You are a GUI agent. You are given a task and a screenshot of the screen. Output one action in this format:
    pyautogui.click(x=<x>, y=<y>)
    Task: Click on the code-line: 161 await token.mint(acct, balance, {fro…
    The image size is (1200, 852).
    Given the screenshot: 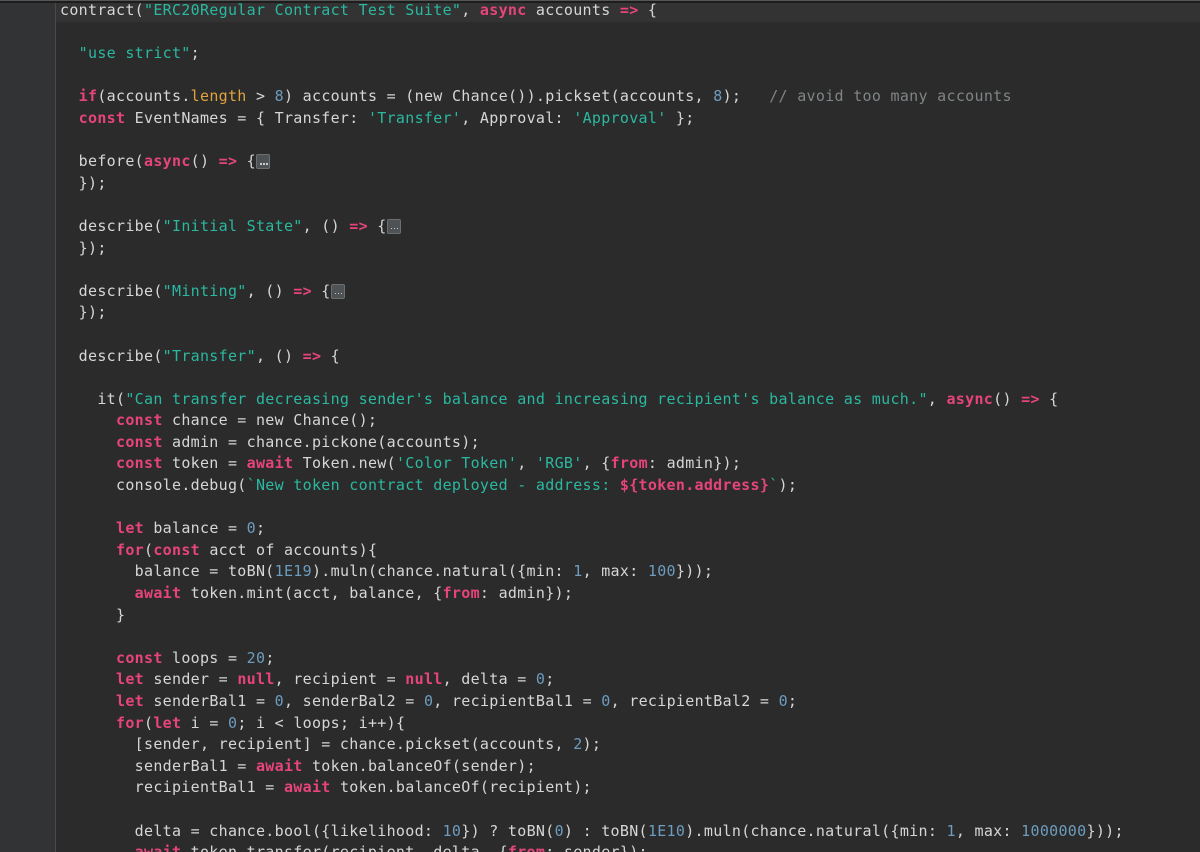 What is the action you would take?
    pyautogui.click(x=600, y=594)
    